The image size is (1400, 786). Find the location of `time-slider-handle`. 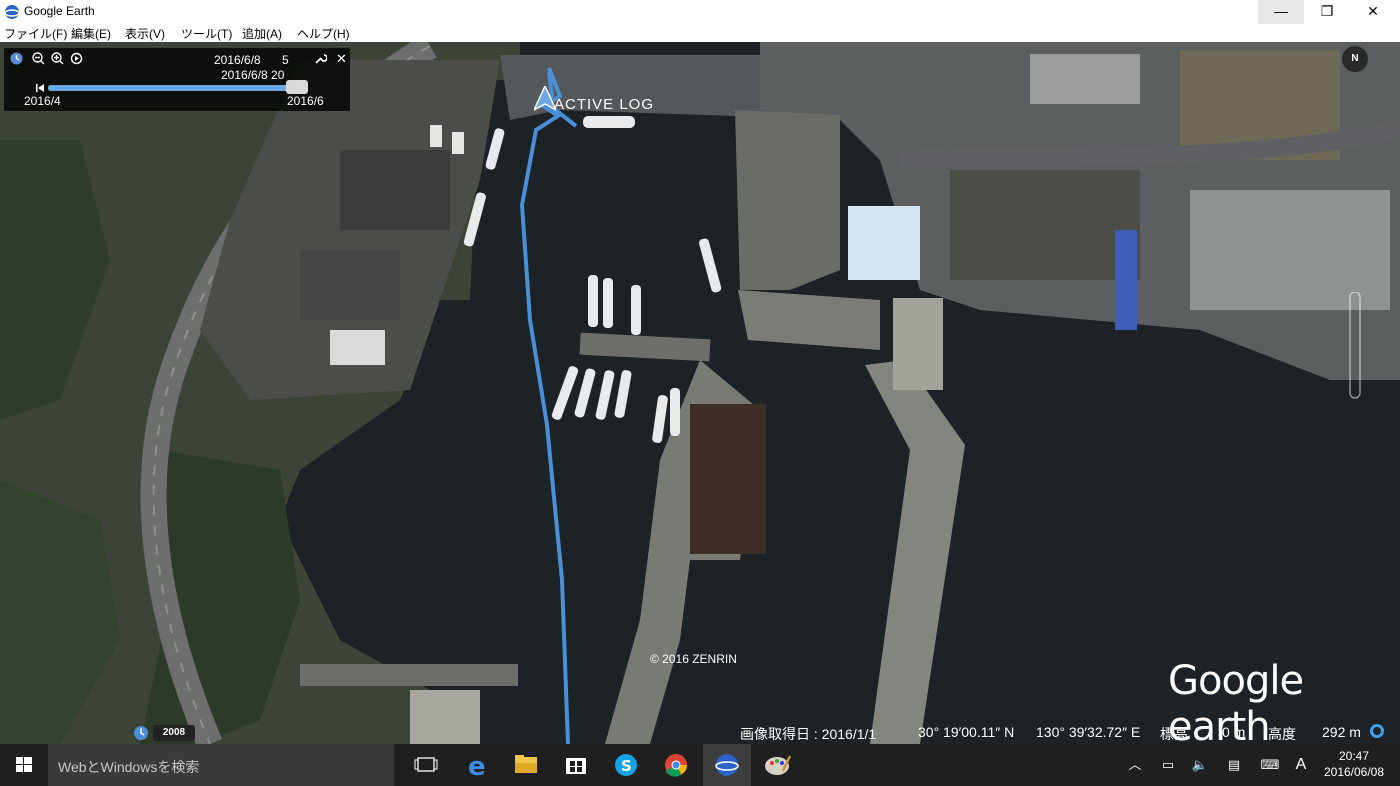

time-slider-handle is located at coordinates (297, 87).